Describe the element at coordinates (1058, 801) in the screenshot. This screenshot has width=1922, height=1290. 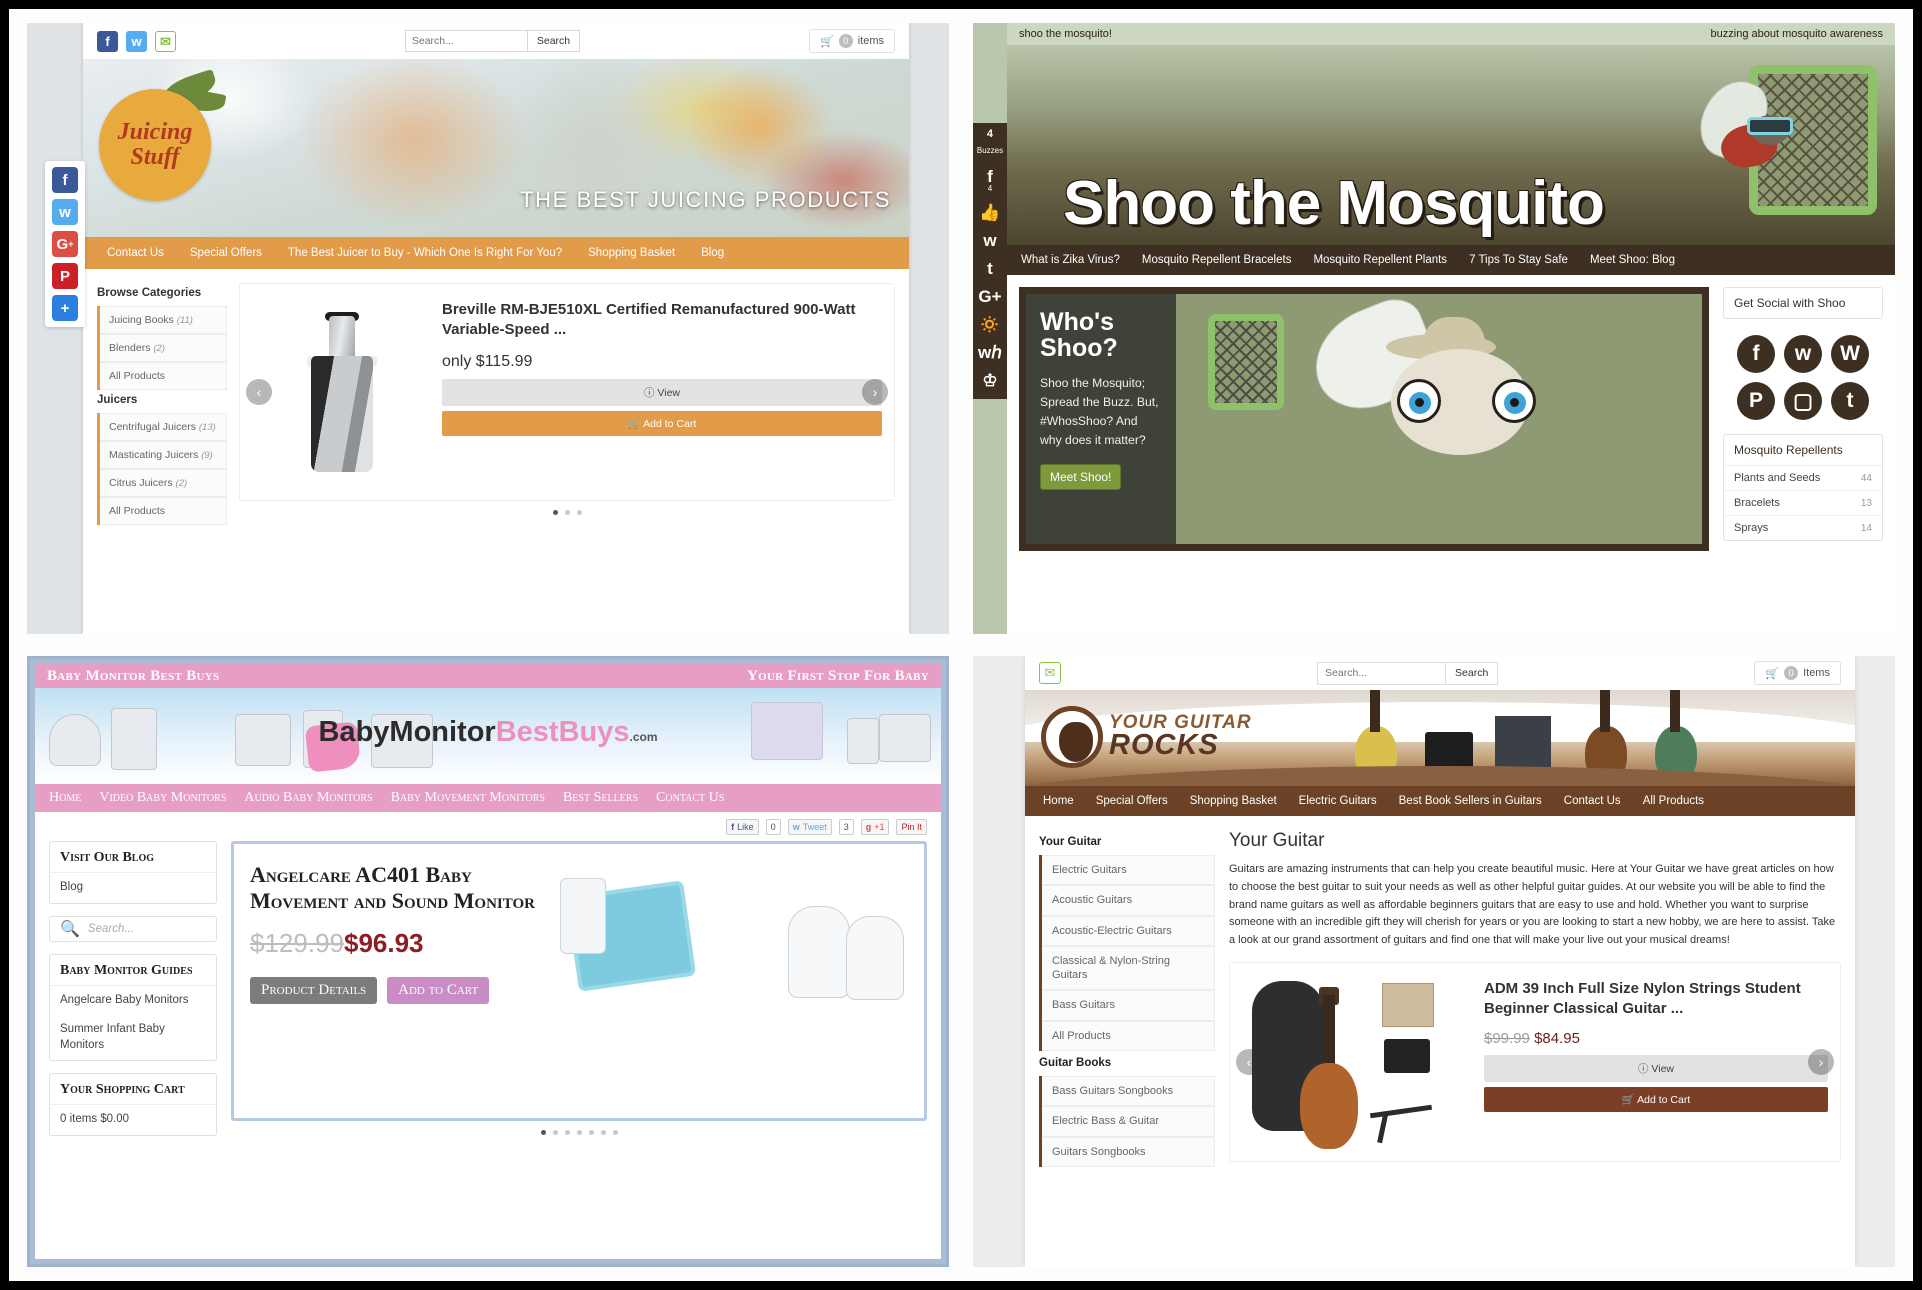
I see `nav-item-home: Home` at that location.